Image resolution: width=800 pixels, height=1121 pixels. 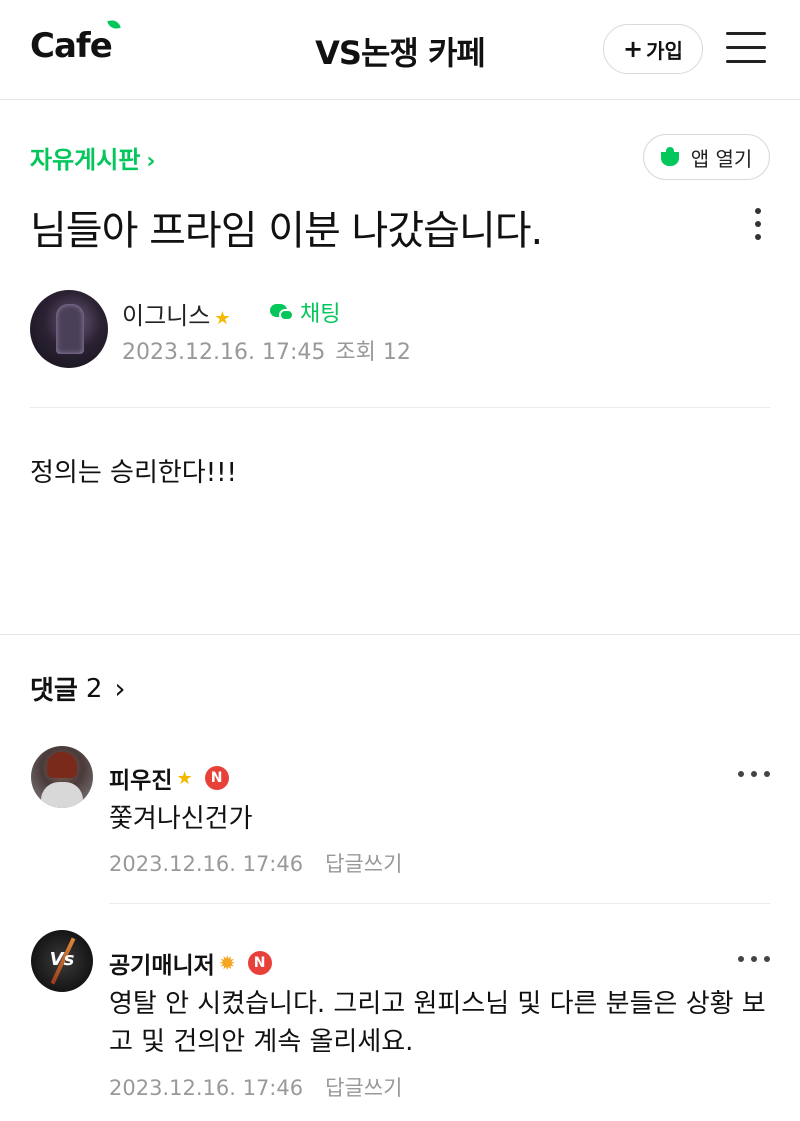 I want to click on join-button-label: 가입, so click(x=664, y=50).